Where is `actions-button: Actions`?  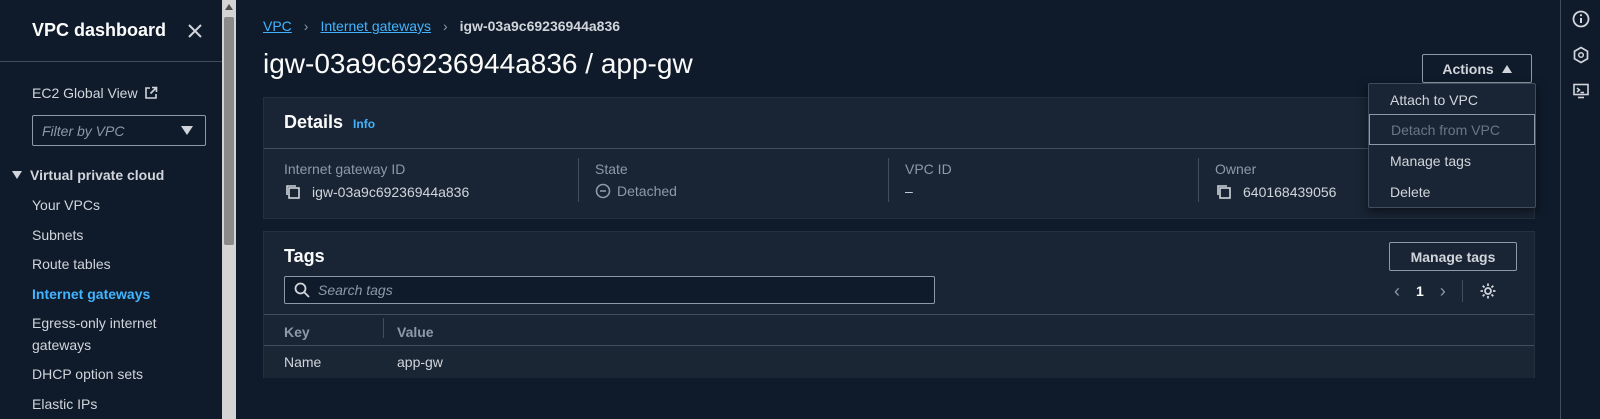
actions-button: Actions is located at coordinates (1477, 68).